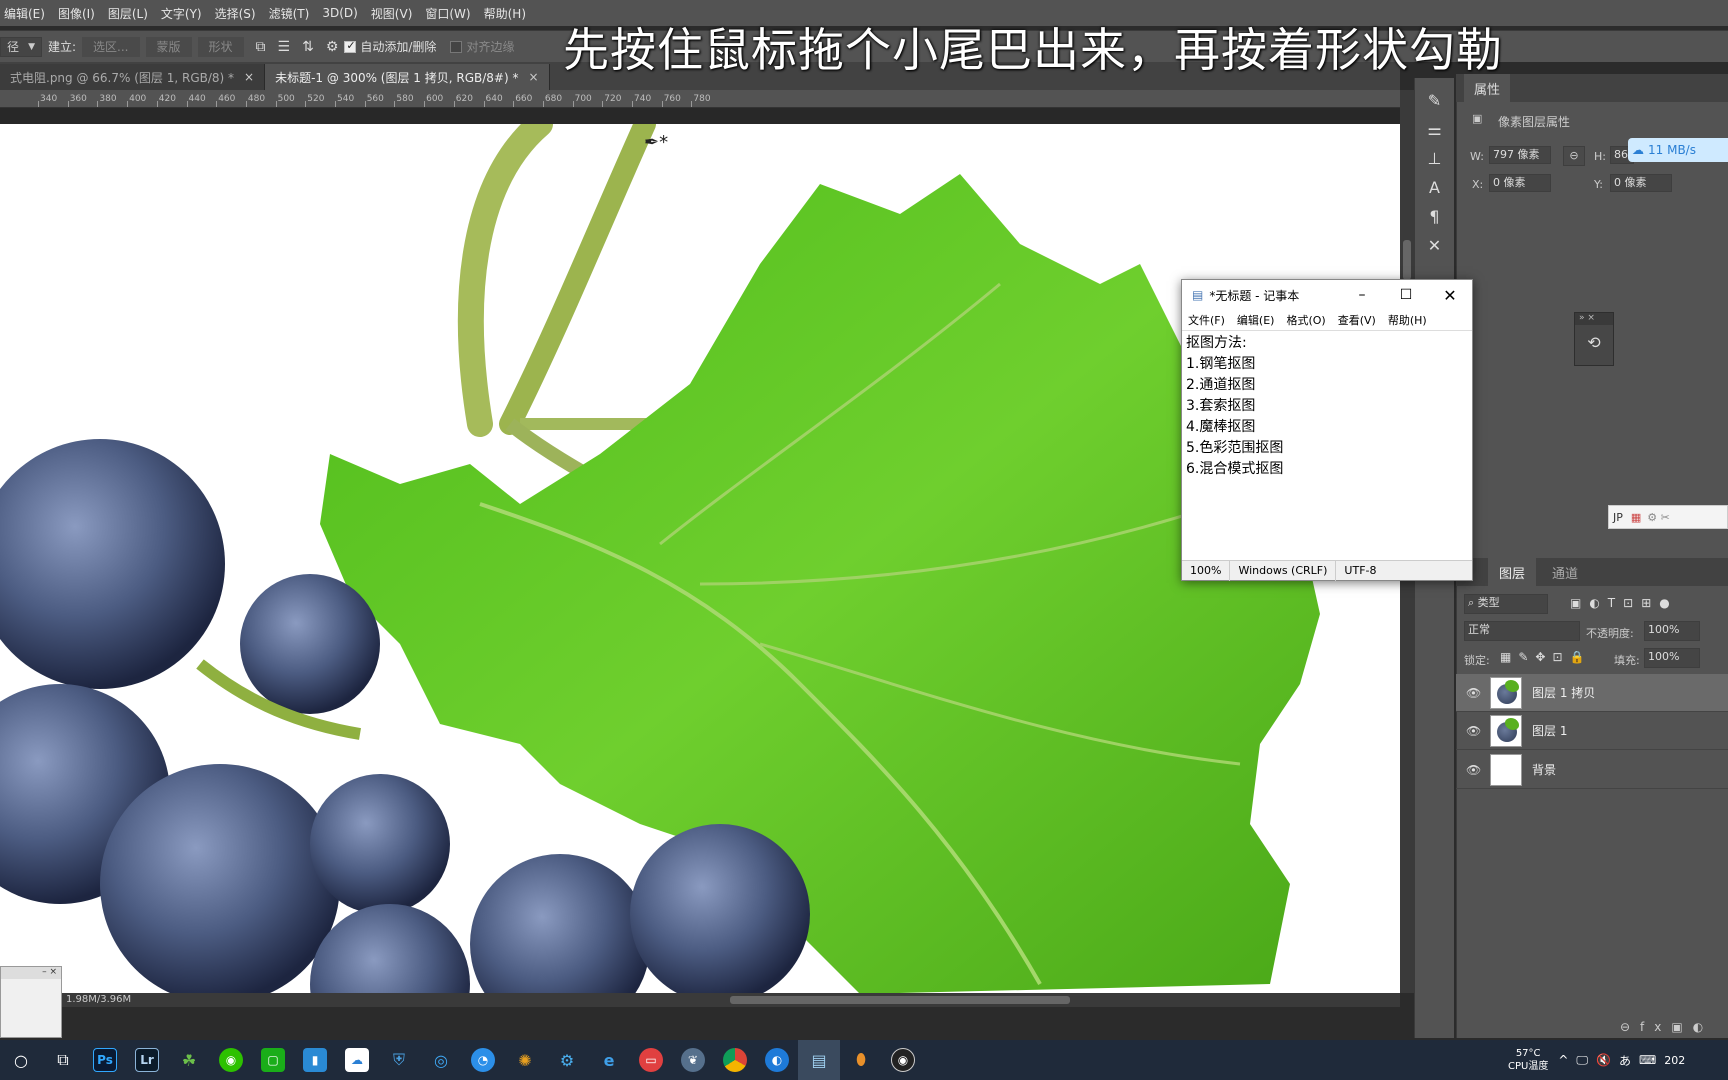 The height and width of the screenshot is (1080, 1728). I want to click on menu-type: 文字(Y), so click(181, 13).